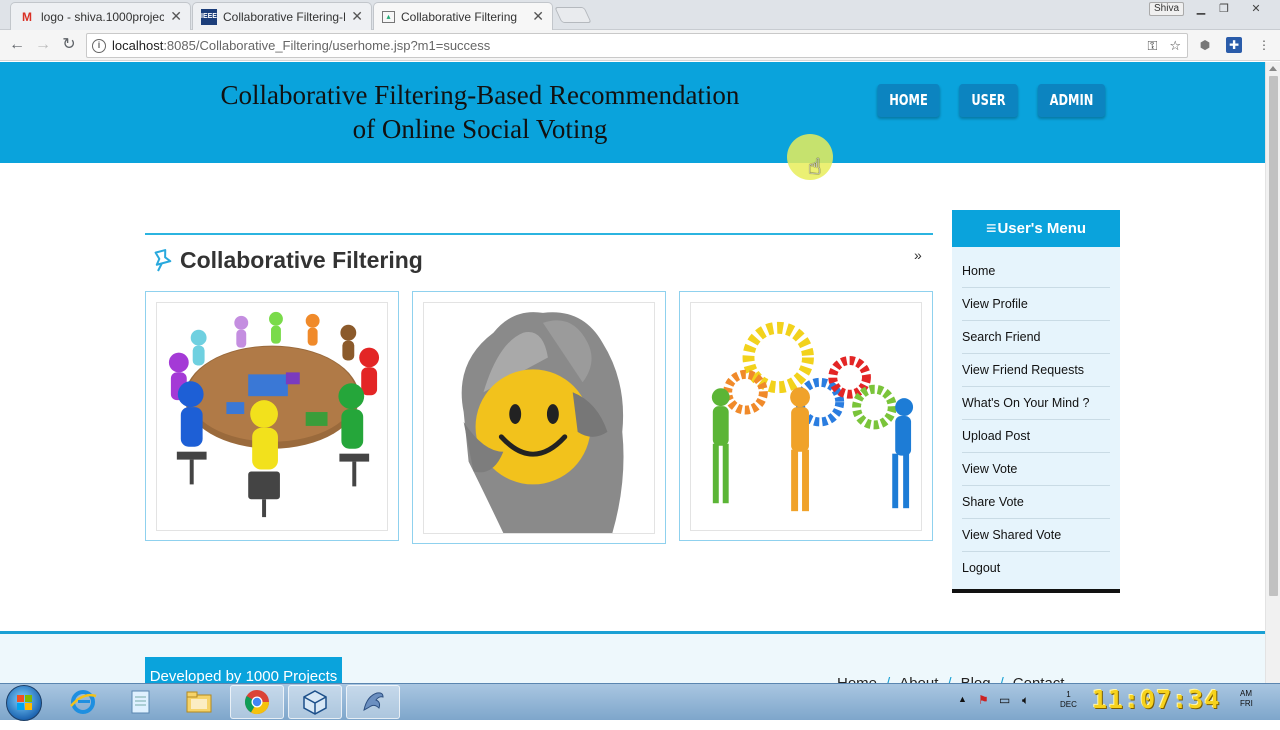  I want to click on profile-badge: Shiva, so click(1167, 9).